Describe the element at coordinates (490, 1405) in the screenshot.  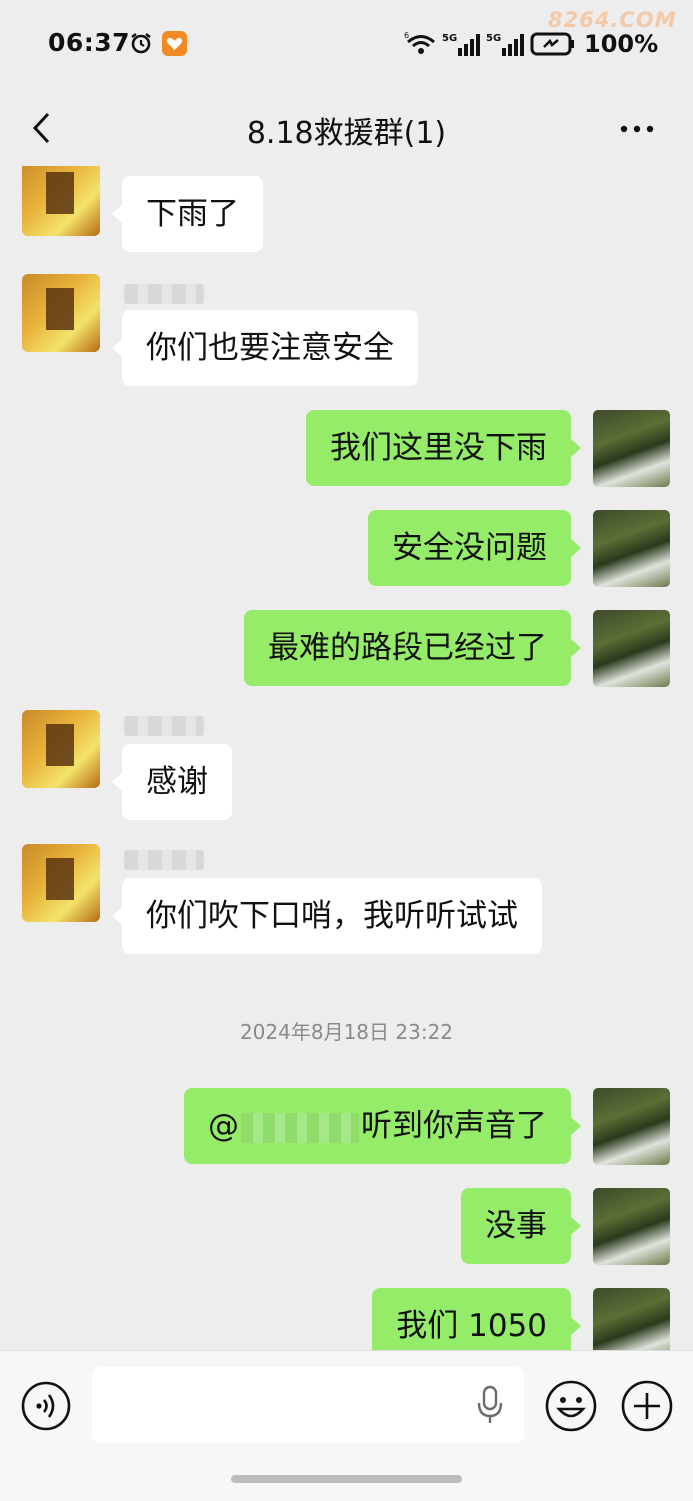
I see `microphone-icon` at that location.